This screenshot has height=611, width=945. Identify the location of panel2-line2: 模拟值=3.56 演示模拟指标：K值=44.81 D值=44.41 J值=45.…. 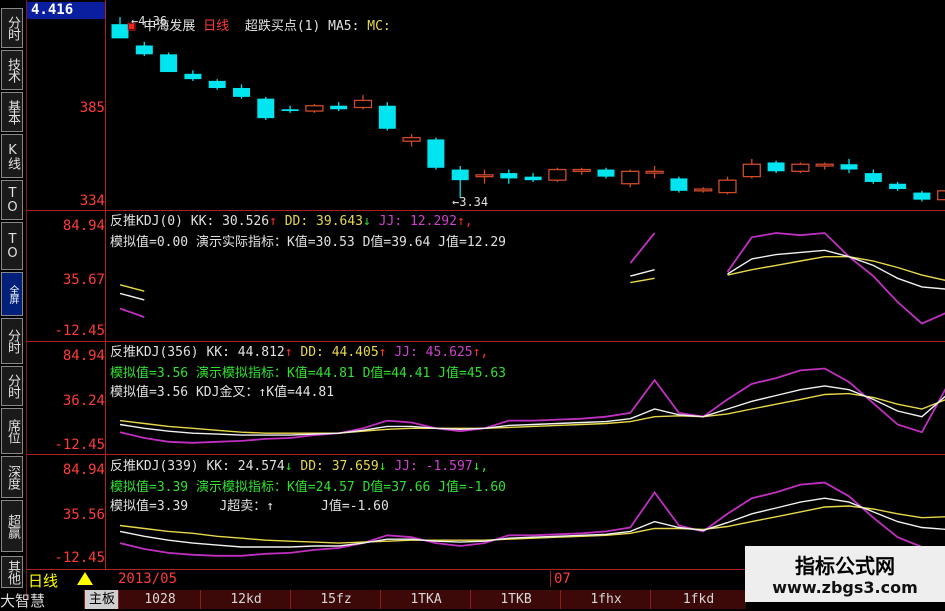
(308, 371).